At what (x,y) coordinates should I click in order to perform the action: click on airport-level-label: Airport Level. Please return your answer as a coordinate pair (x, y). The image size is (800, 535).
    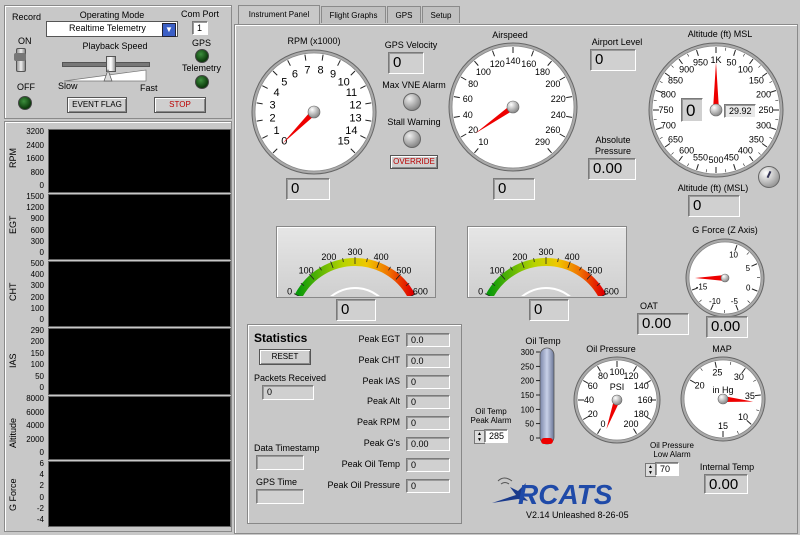
    Looking at the image, I should click on (617, 42).